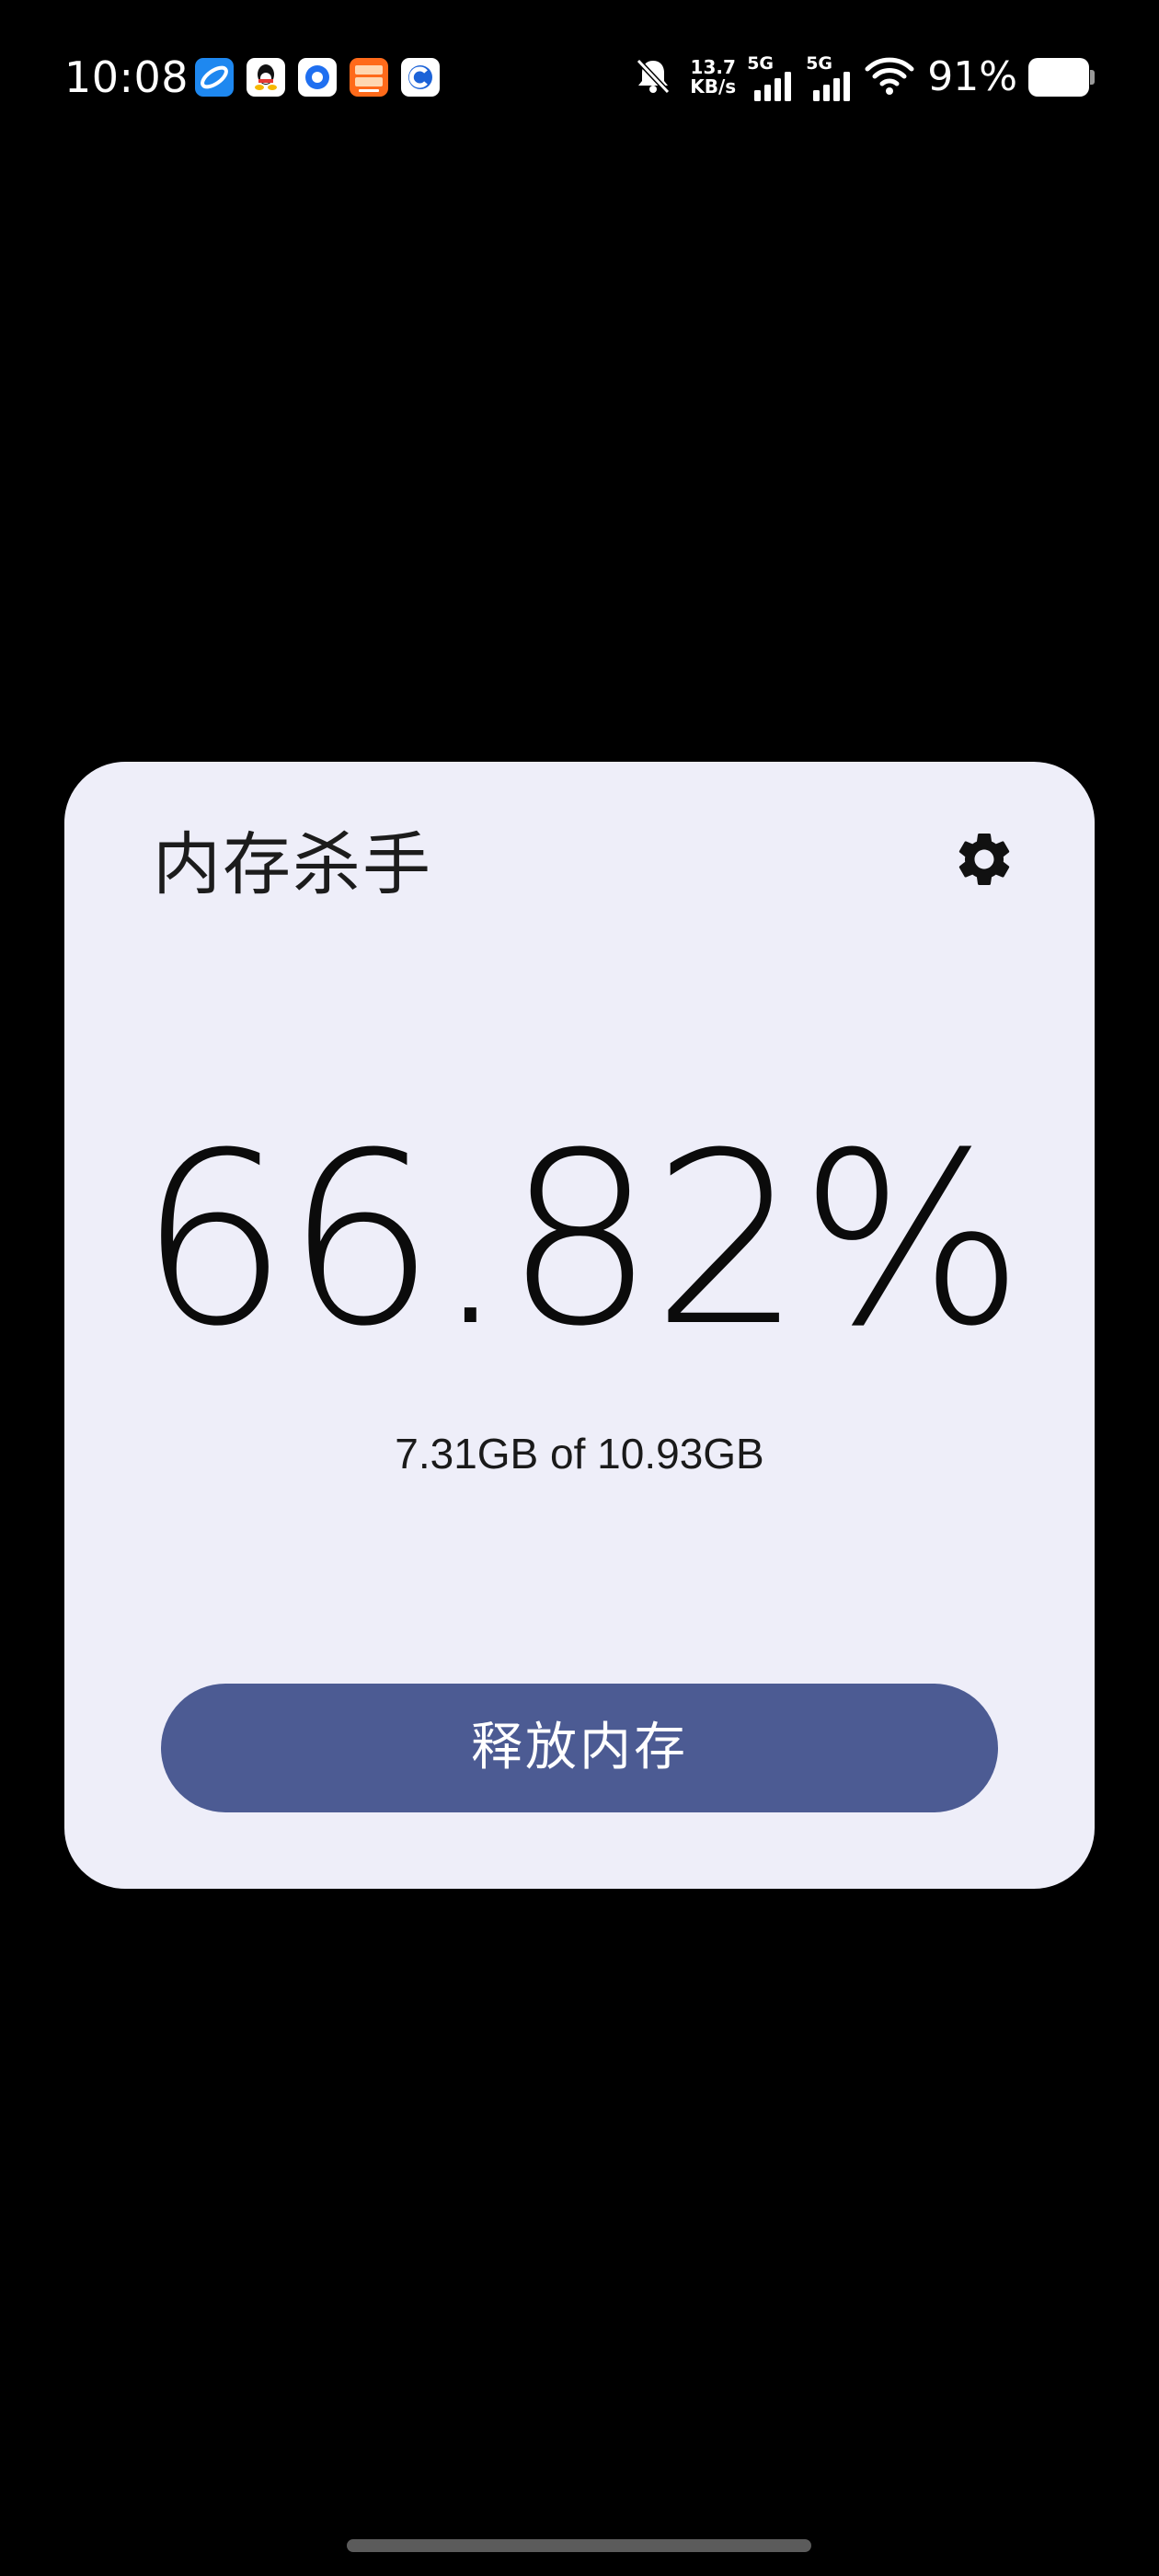 The width and height of the screenshot is (1159, 2576). I want to click on home-indicator, so click(579, 2545).